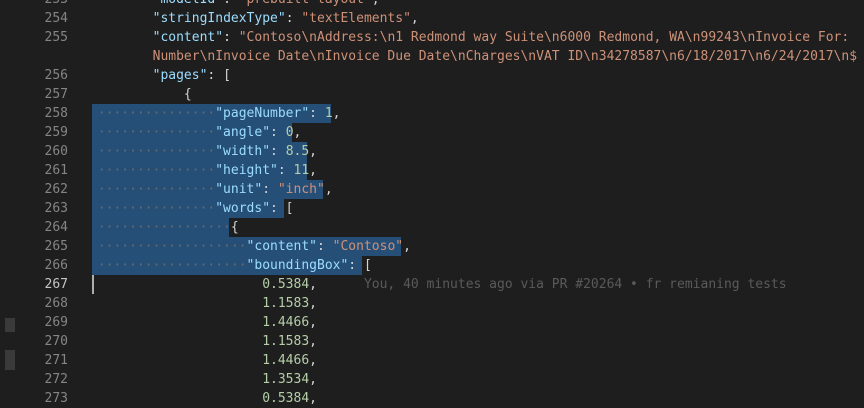 The image size is (864, 408). Describe the element at coordinates (432, 303) in the screenshot. I see `code-line: 268 1.1583,` at that location.